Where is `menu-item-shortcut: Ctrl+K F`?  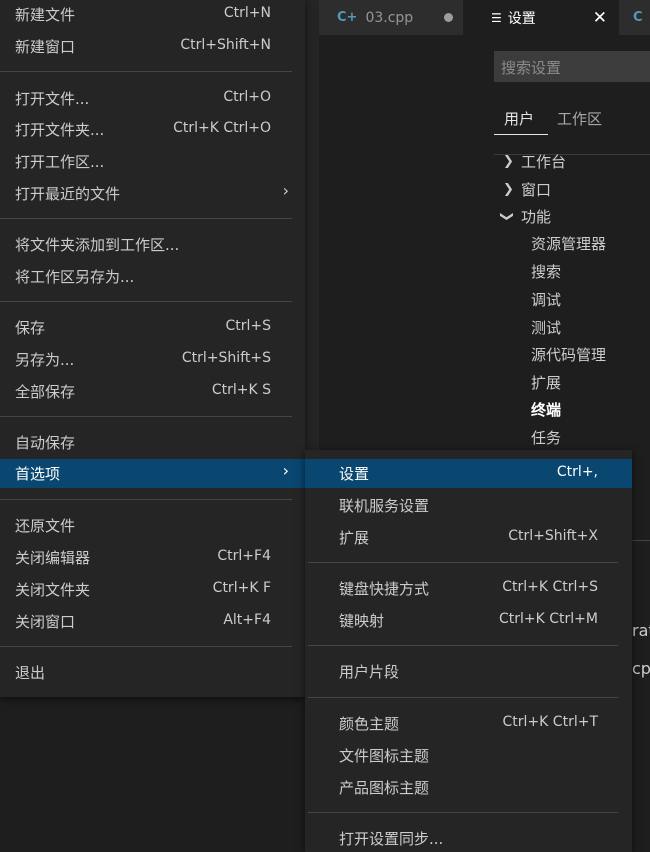 menu-item-shortcut: Ctrl+K F is located at coordinates (241, 588).